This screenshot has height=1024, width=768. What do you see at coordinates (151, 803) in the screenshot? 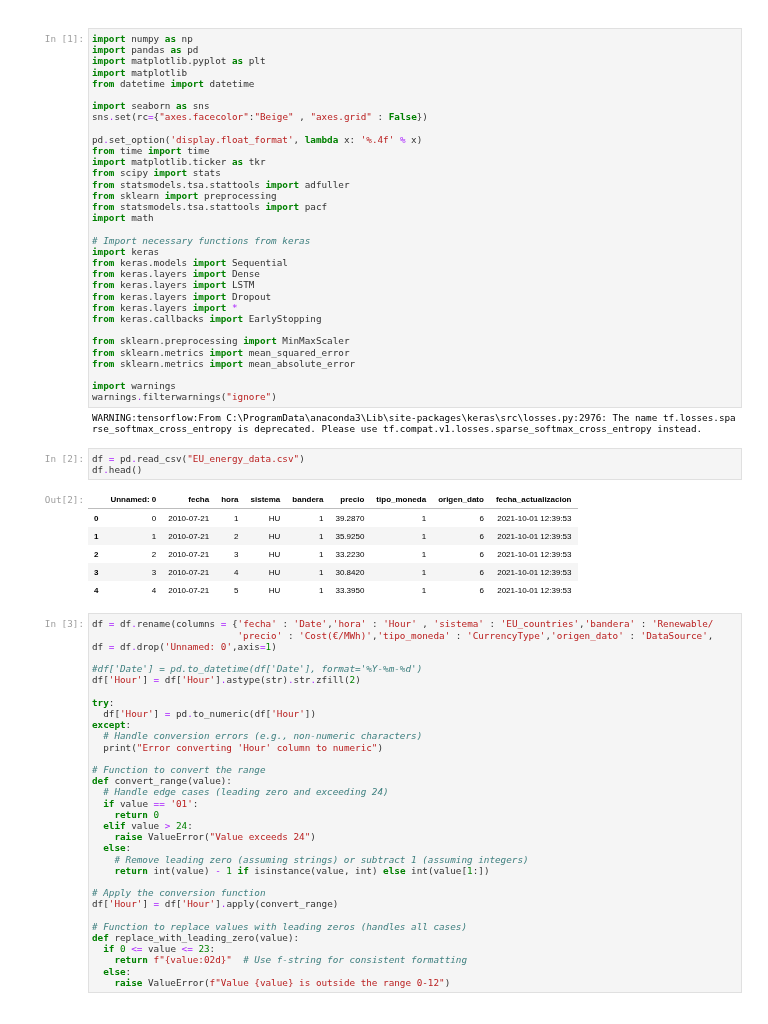
I see `code-line: if value == '01':` at bounding box center [151, 803].